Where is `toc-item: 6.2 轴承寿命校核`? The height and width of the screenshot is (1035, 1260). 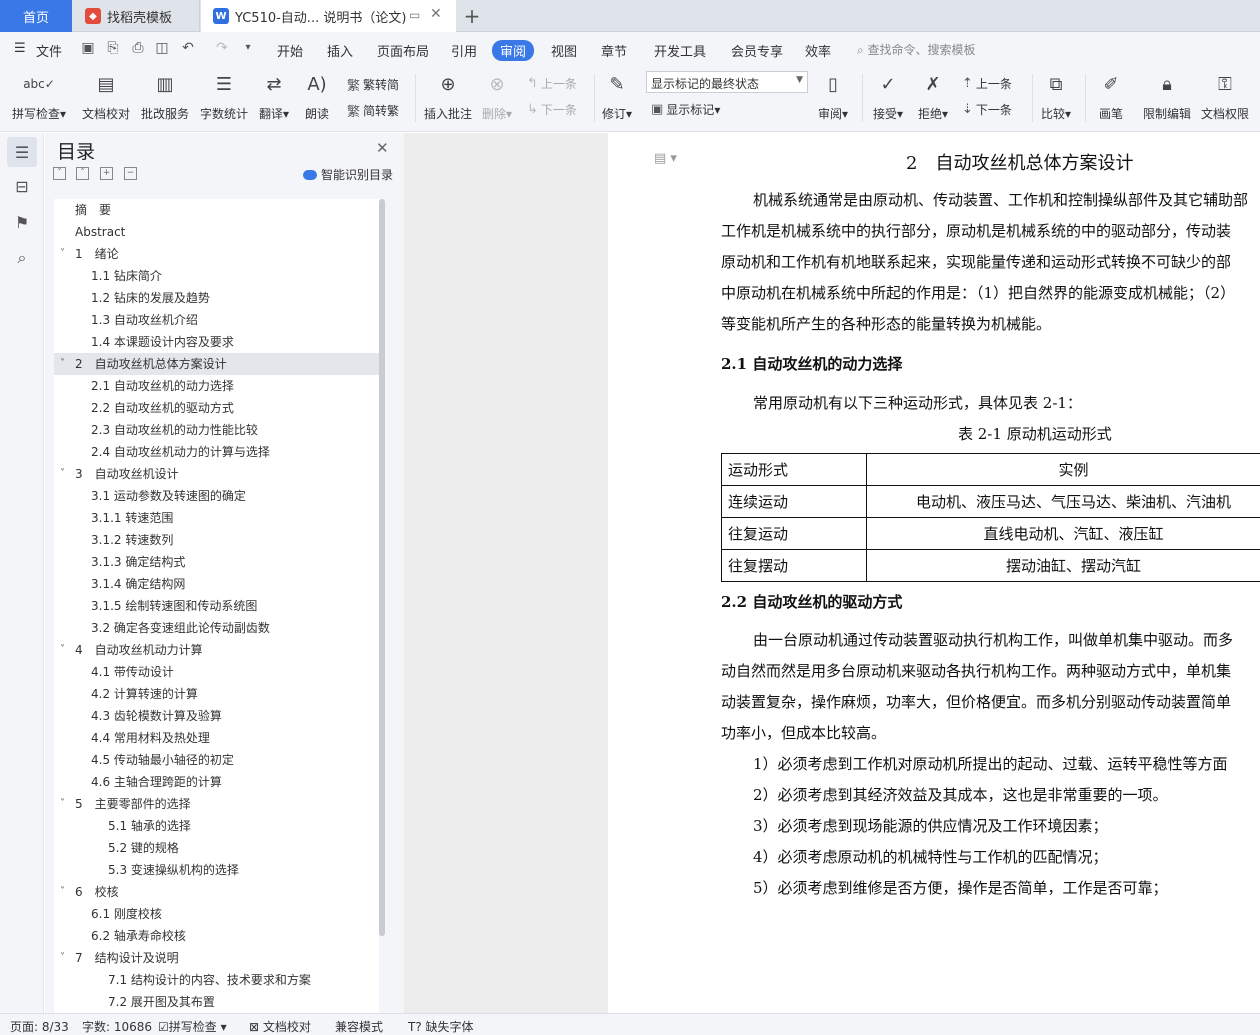
toc-item: 6.2 轴承寿命校核 is located at coordinates (216, 936).